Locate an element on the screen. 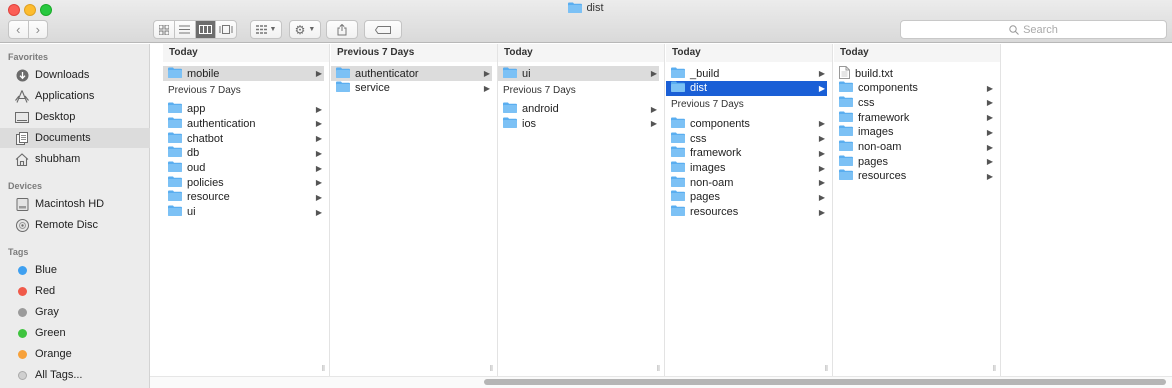  file-row: build.txt is located at coordinates (914, 73).